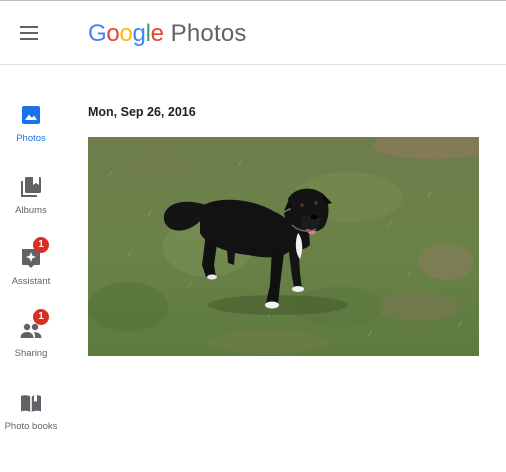 The height and width of the screenshot is (472, 506). I want to click on album-icon, so click(31, 187).